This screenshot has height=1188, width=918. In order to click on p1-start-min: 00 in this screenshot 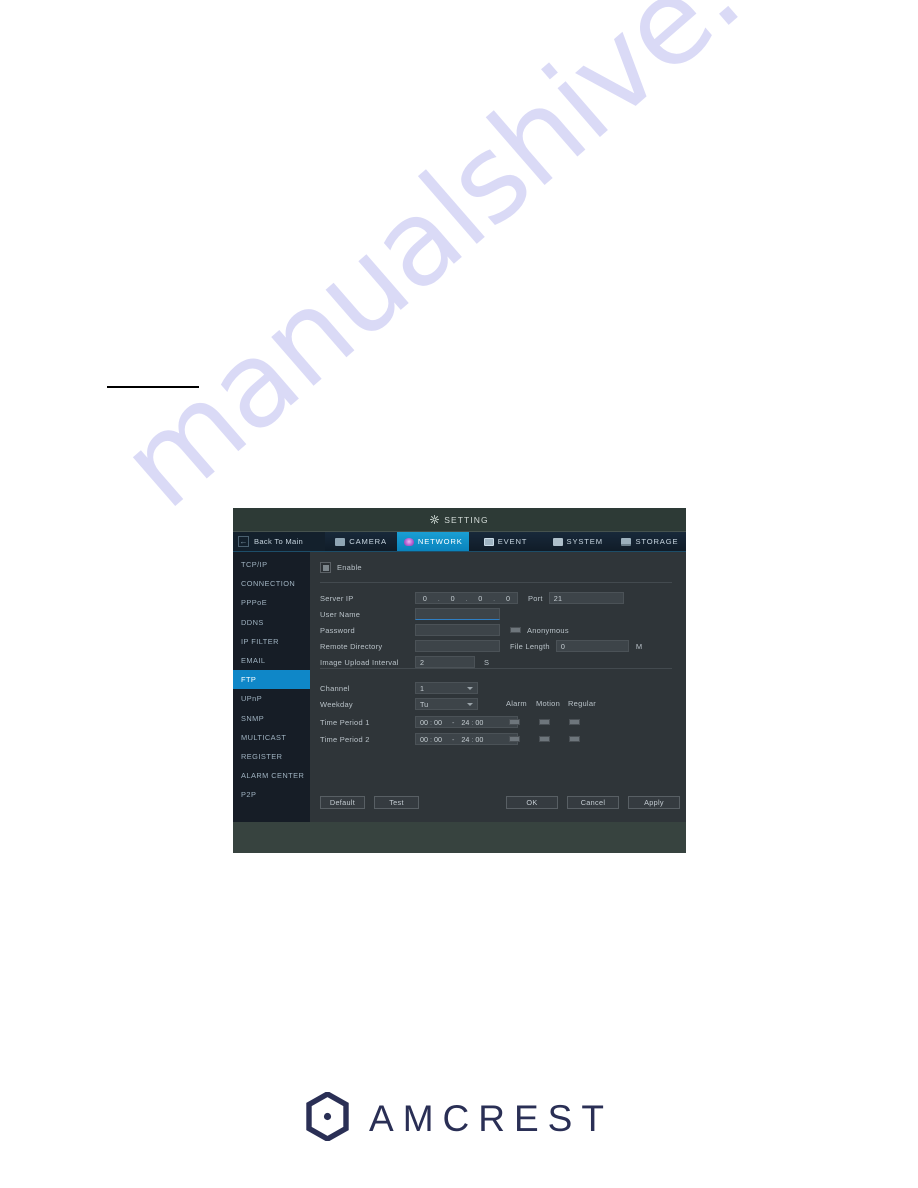, I will do `click(438, 722)`.